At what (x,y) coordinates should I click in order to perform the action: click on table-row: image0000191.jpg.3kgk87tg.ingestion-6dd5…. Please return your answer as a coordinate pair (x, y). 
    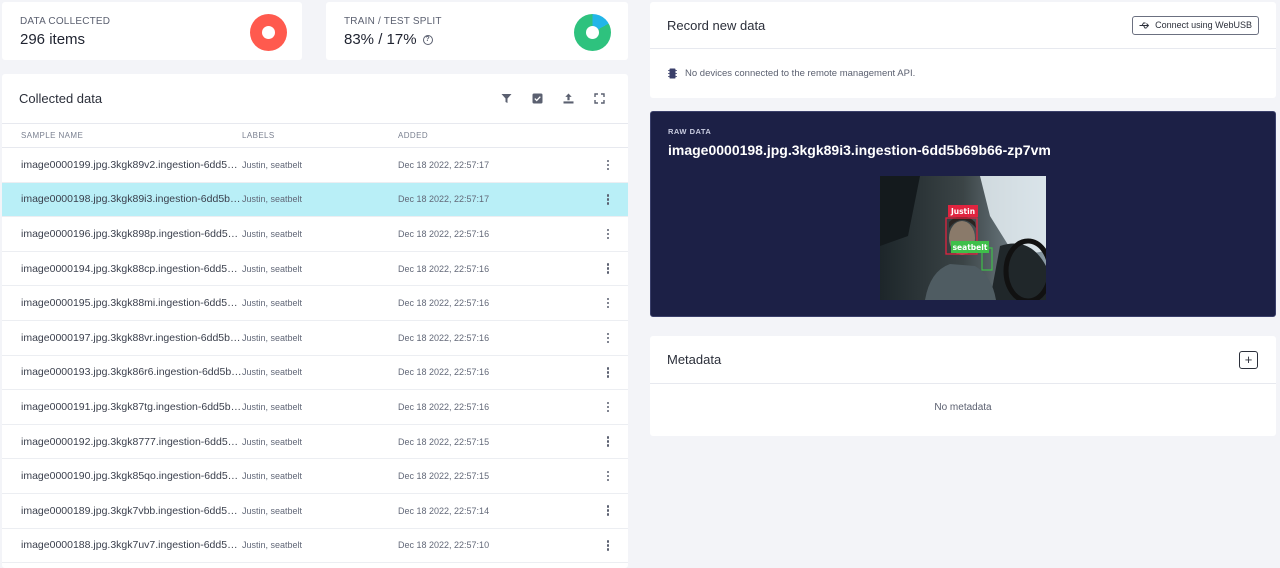
    Looking at the image, I should click on (315, 407).